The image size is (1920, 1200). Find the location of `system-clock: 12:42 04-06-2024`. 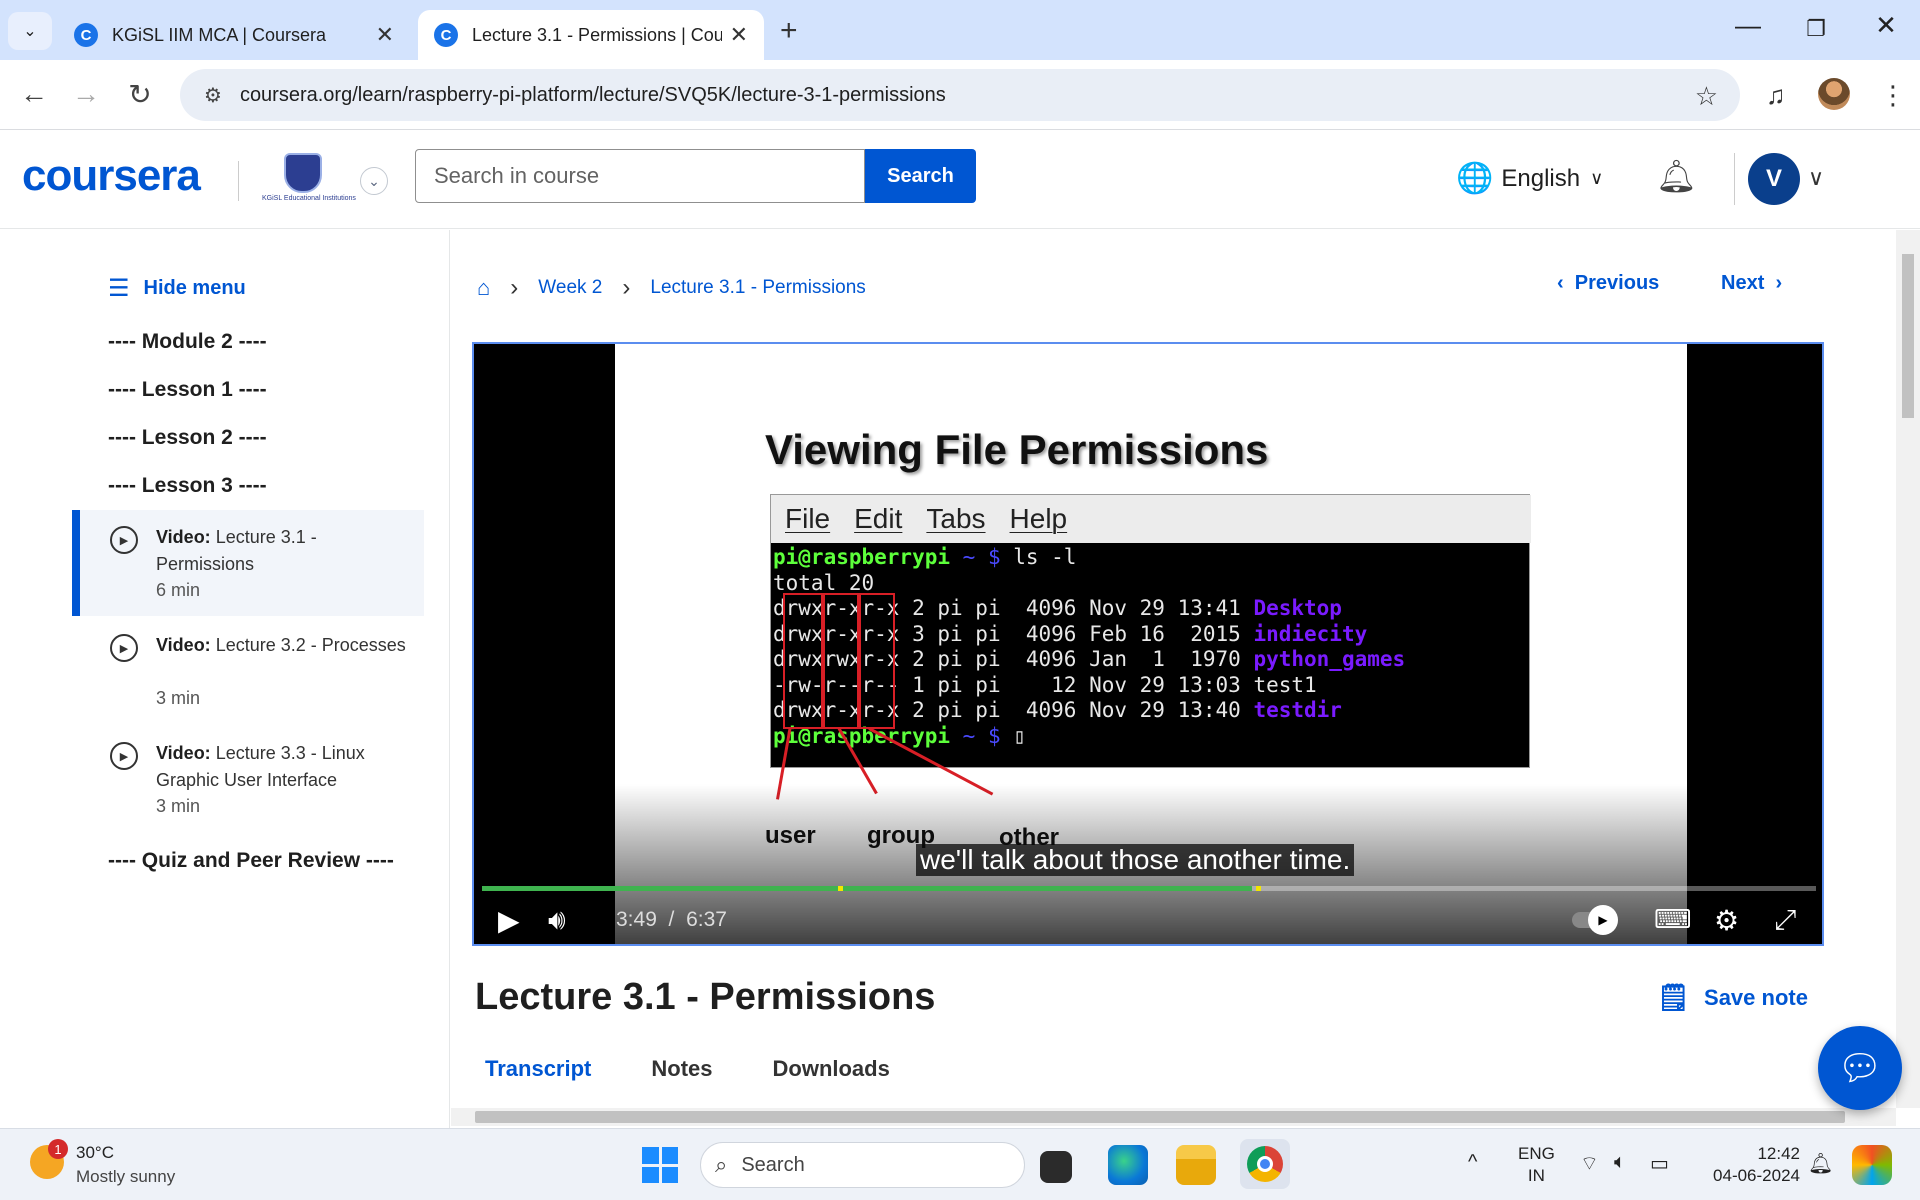

system-clock: 12:42 04-06-2024 is located at coordinates (1750, 1165).